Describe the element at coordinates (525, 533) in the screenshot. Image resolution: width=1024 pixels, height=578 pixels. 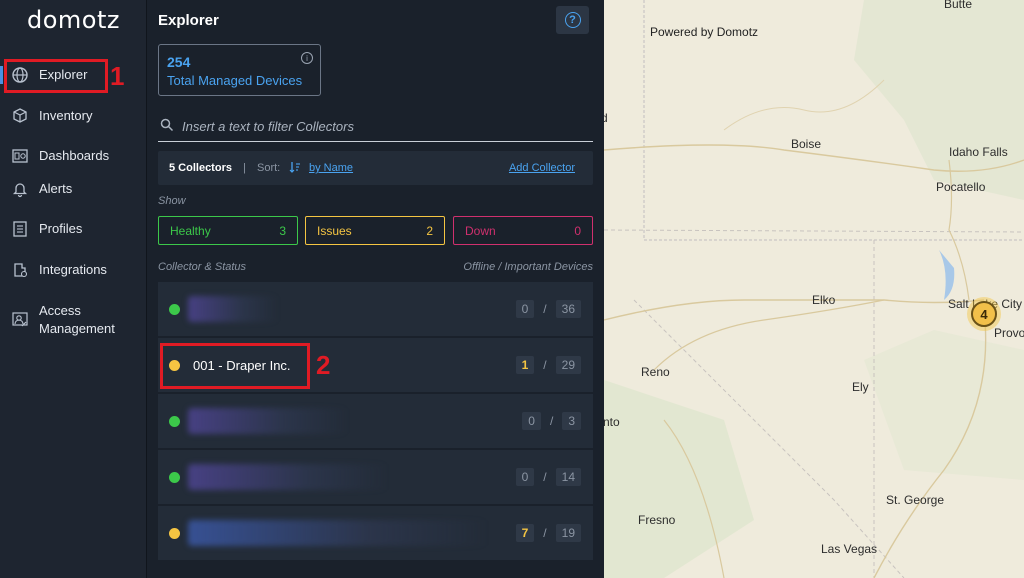
I see `offline-count: 7` at that location.